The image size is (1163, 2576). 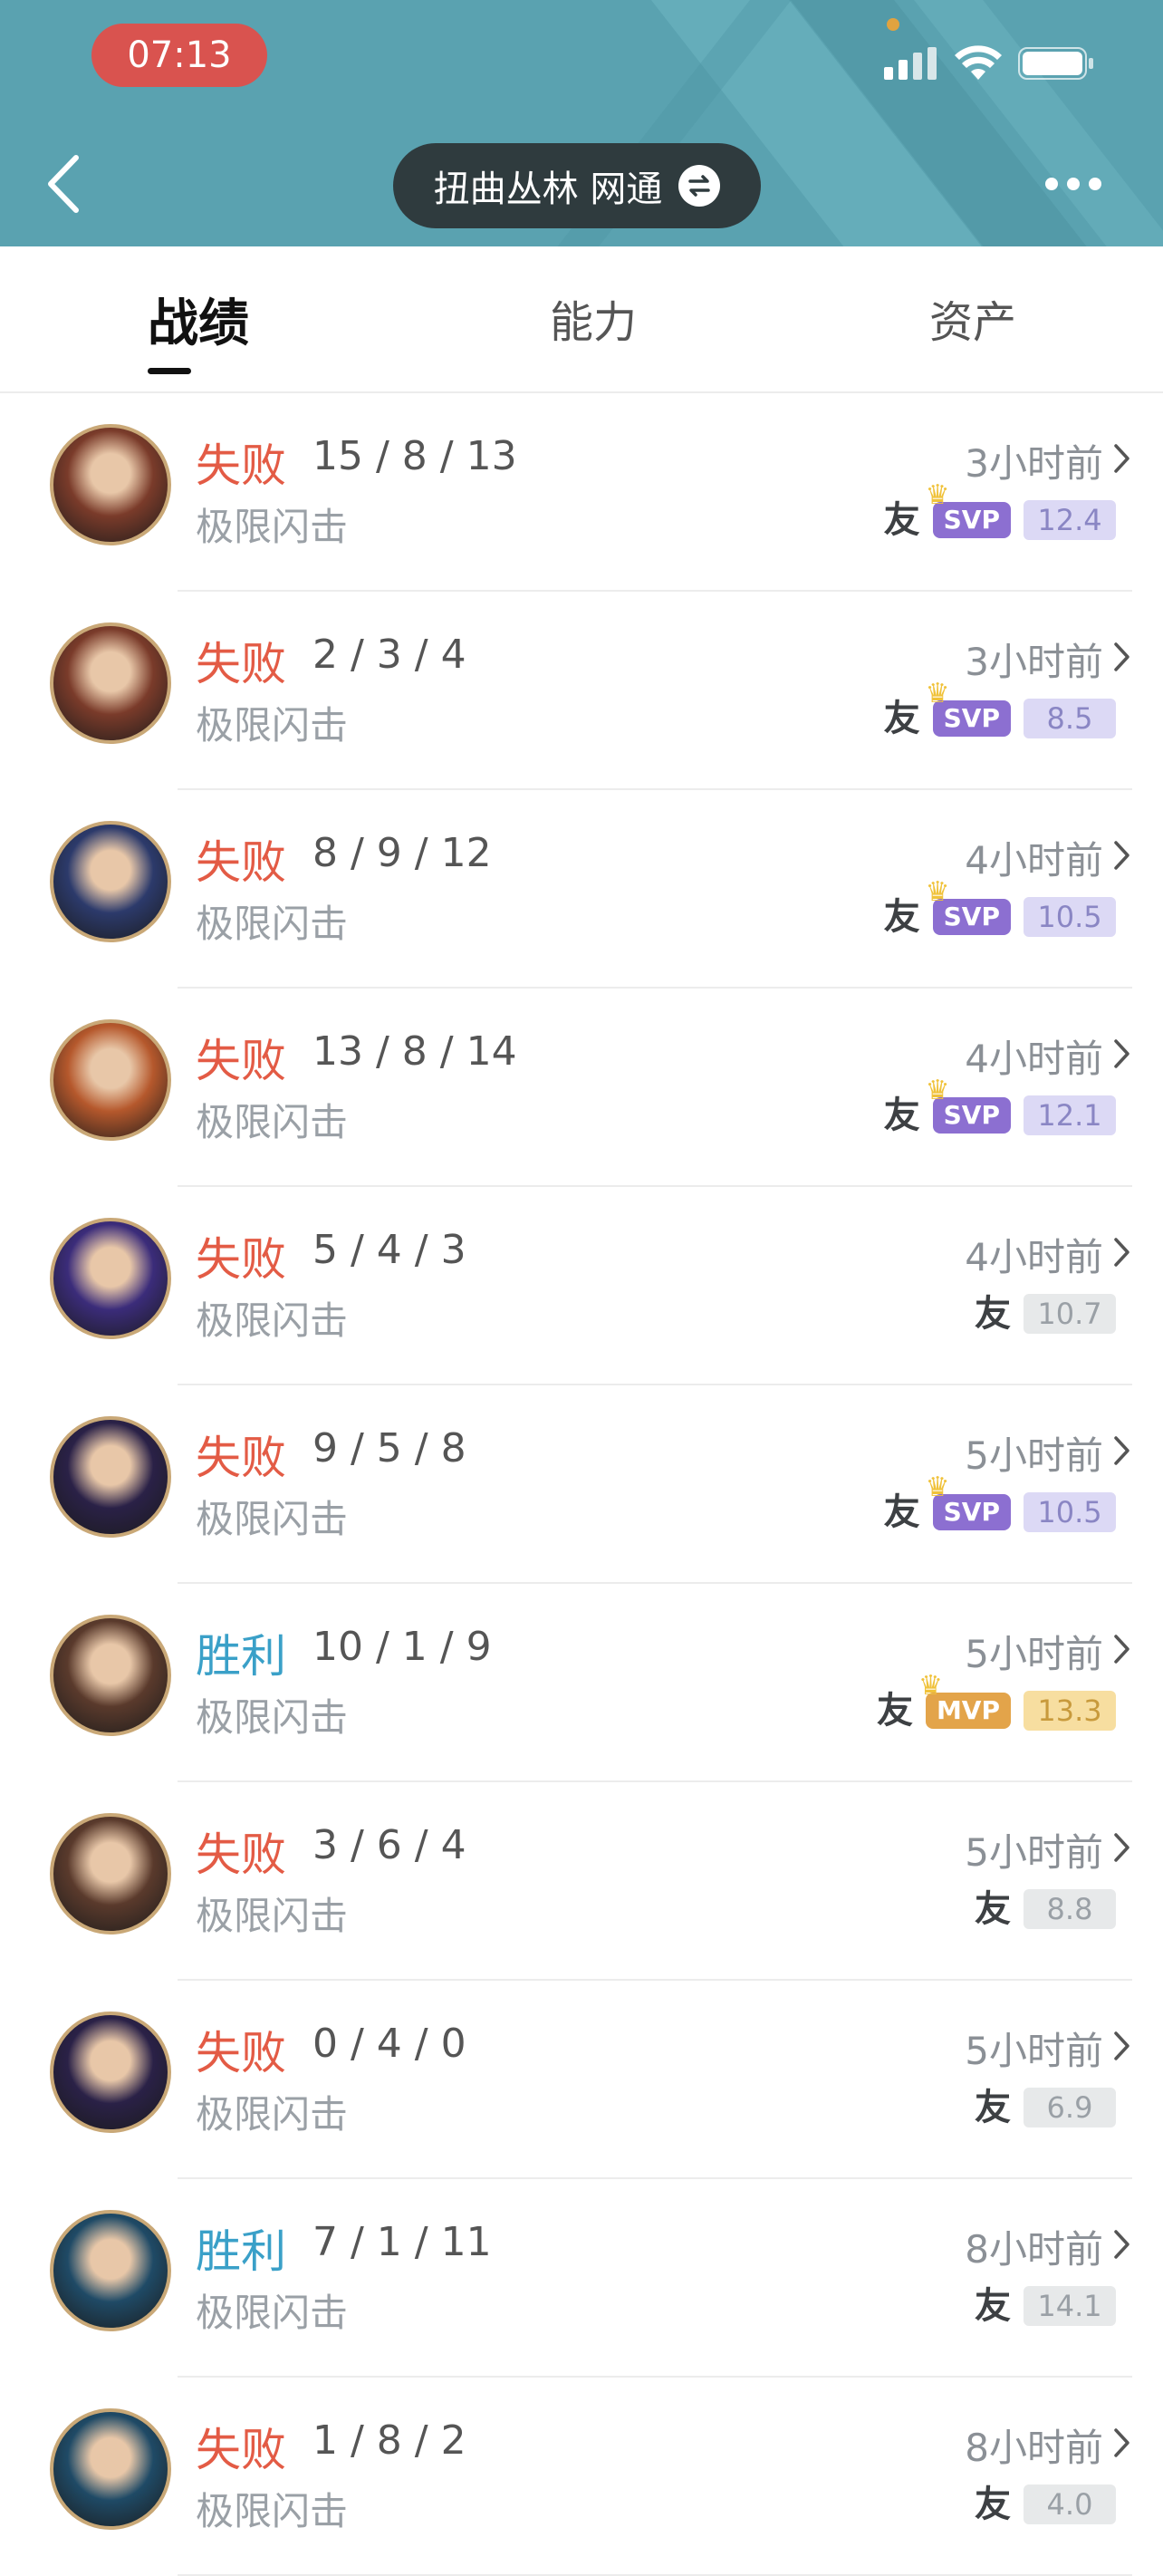 I want to click on match-row: 失败 0 / 4 / 0 极限闪击 5小时前 友 6.9, so click(x=581, y=2080).